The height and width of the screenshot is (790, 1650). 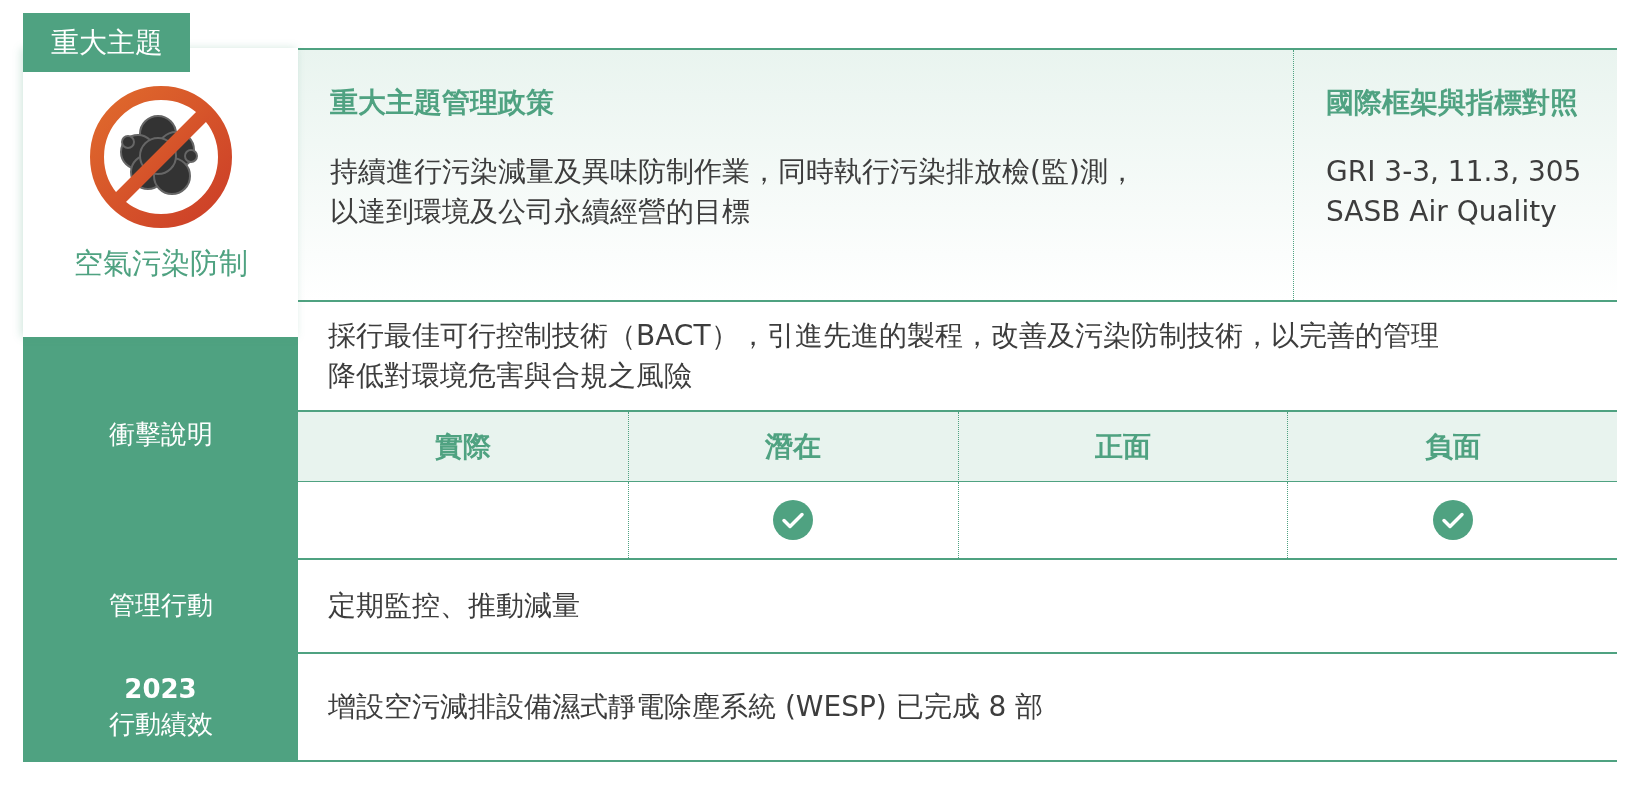 What do you see at coordinates (1452, 103) in the screenshot?
I see `framework-heading: 國際框架與指標對照` at bounding box center [1452, 103].